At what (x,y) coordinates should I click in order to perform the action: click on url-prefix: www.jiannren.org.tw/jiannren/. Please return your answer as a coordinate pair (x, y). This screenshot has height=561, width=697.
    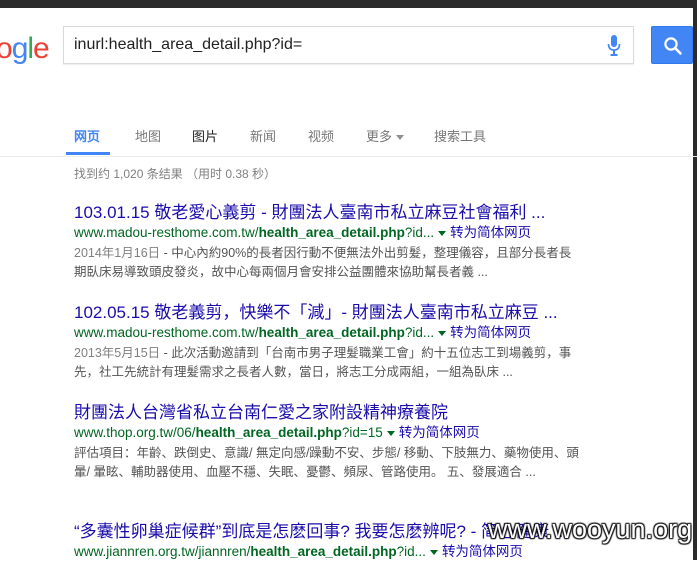
    Looking at the image, I should click on (162, 551).